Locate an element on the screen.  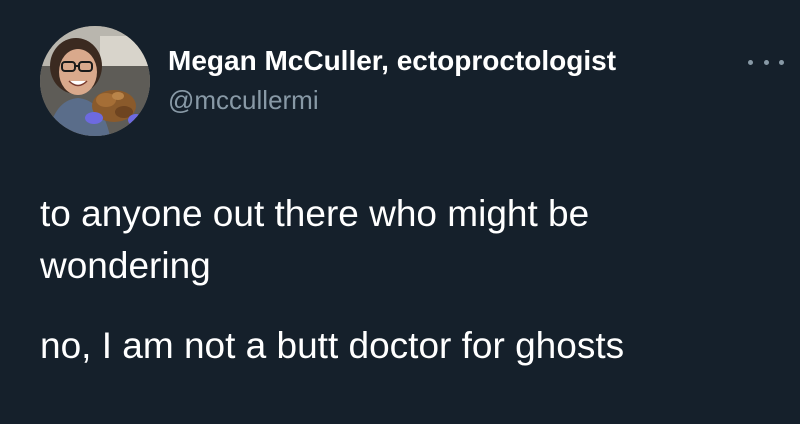
more-options-icon is located at coordinates (766, 62).